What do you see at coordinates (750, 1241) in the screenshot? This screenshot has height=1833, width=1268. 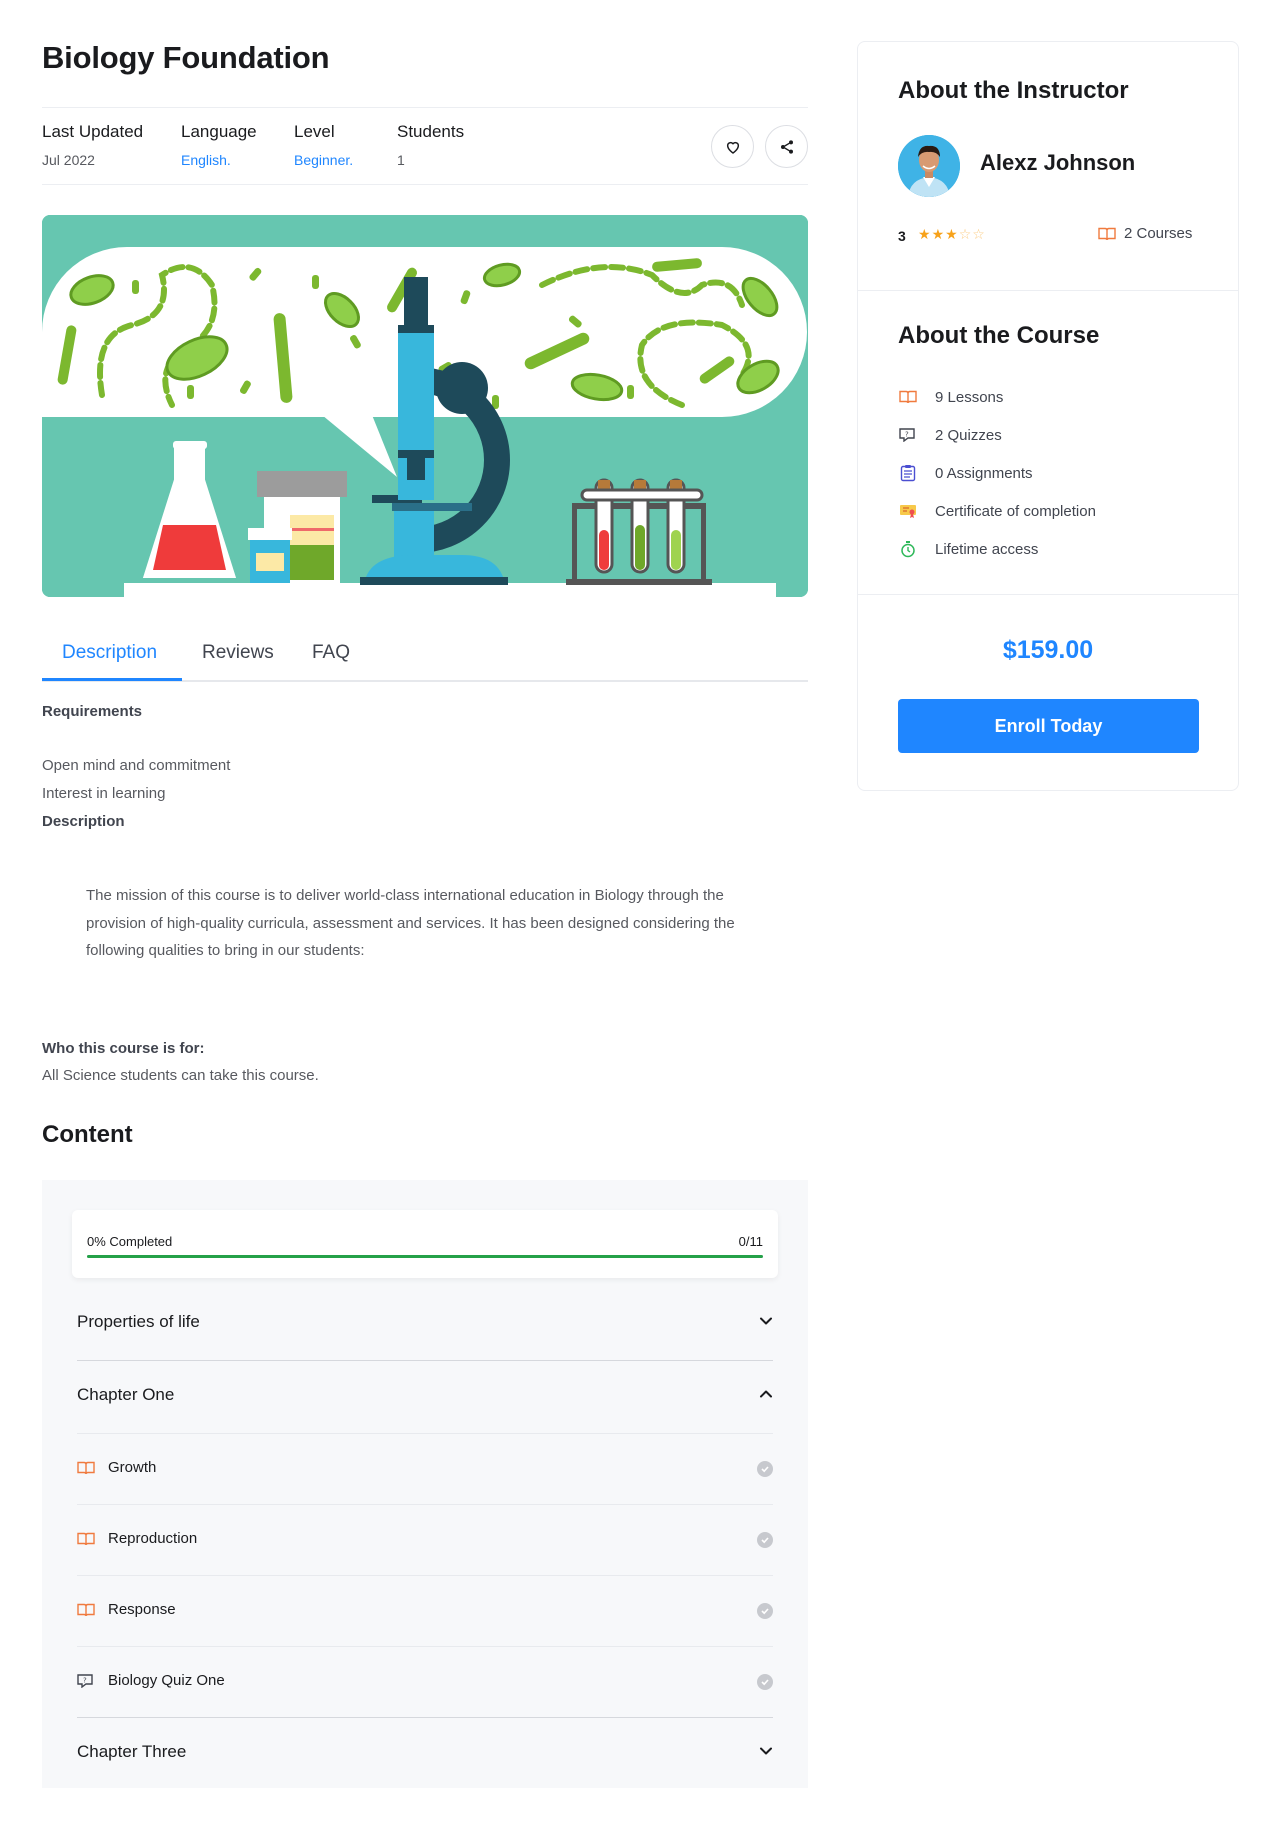 I see `progress-count: 0/11` at bounding box center [750, 1241].